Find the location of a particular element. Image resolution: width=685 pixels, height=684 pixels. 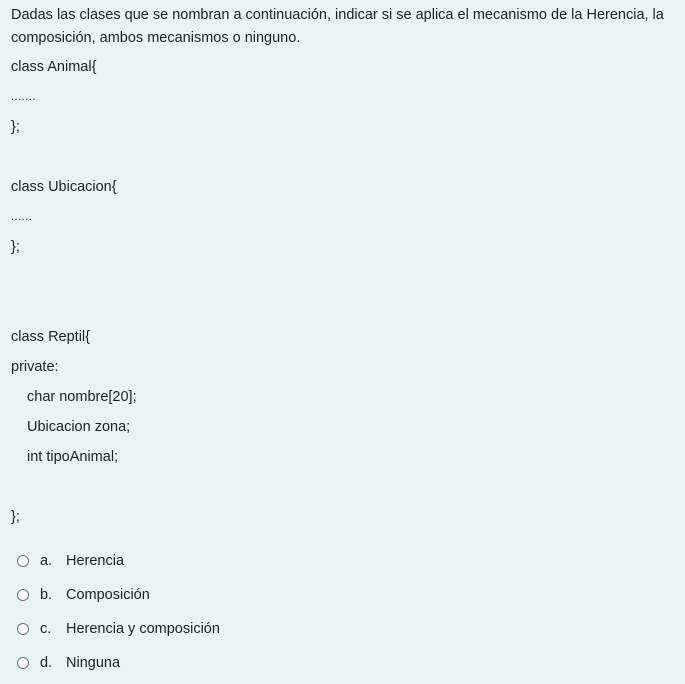

code-reptil-field-nombre: char nombre[20]; is located at coordinates (82, 397).